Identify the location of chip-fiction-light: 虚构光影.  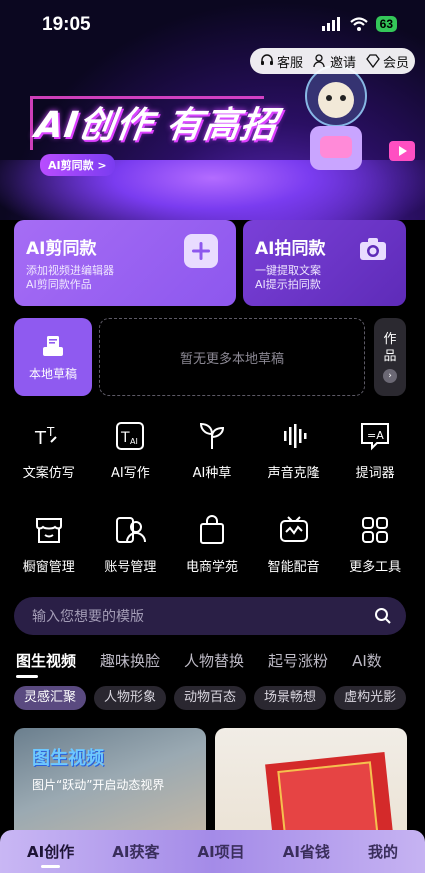
(370, 698).